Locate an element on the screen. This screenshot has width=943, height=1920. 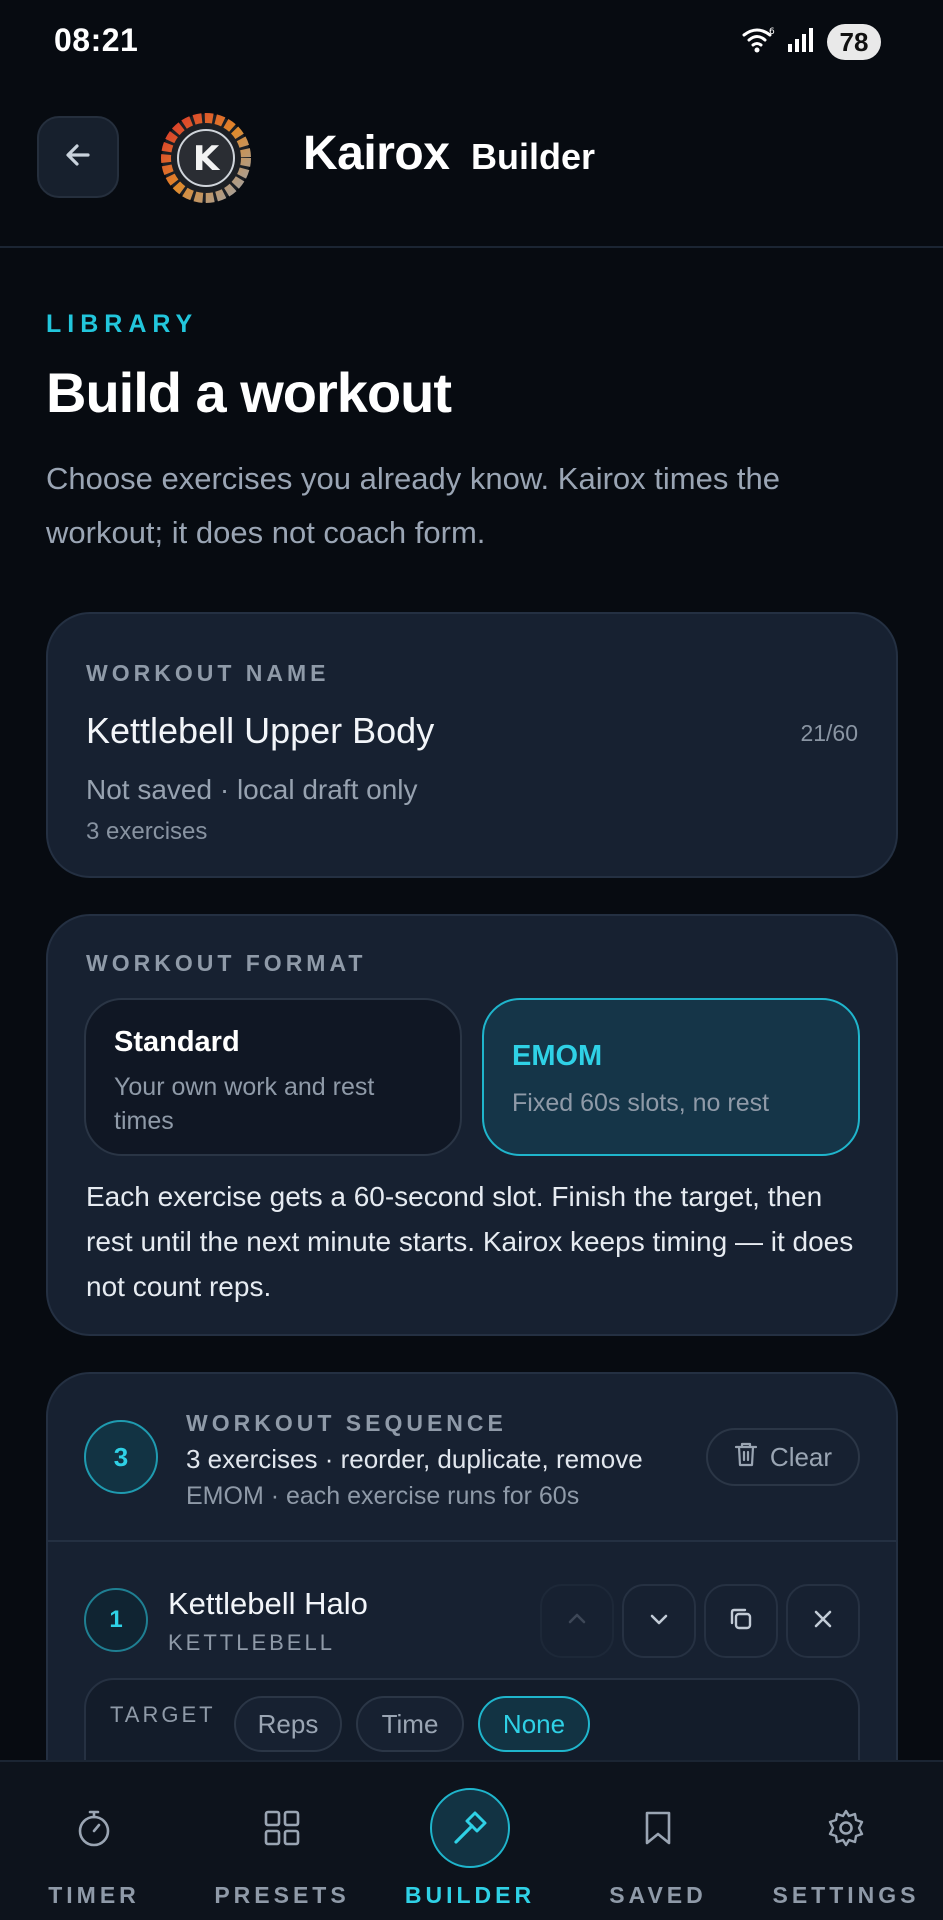
move-up-button is located at coordinates (577, 1621).